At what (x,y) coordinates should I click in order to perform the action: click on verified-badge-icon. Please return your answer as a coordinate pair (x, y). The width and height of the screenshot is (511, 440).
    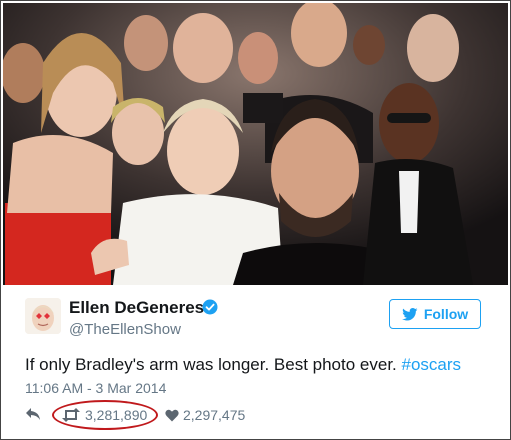
    Looking at the image, I should click on (210, 307).